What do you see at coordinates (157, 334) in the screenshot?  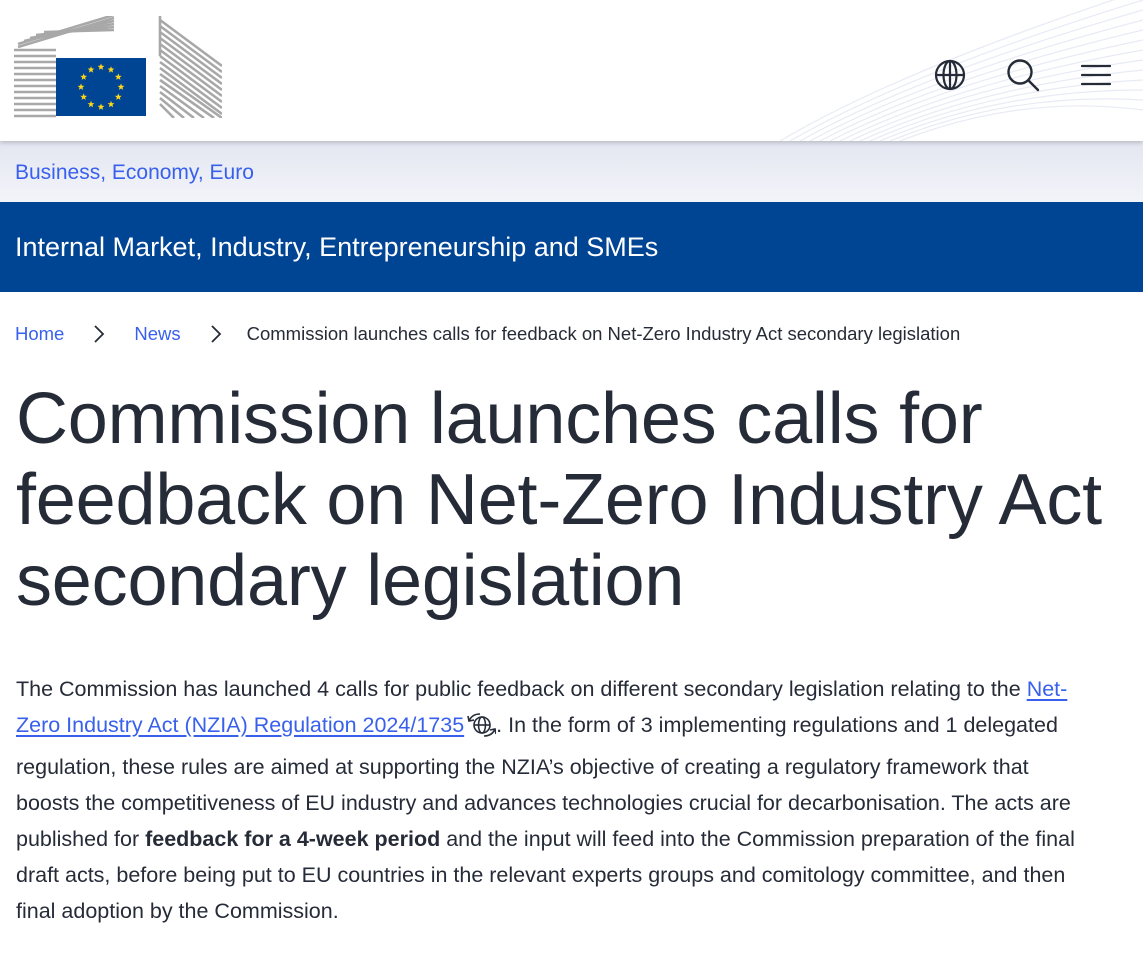 I see `breadcrumb-news-link: News` at bounding box center [157, 334].